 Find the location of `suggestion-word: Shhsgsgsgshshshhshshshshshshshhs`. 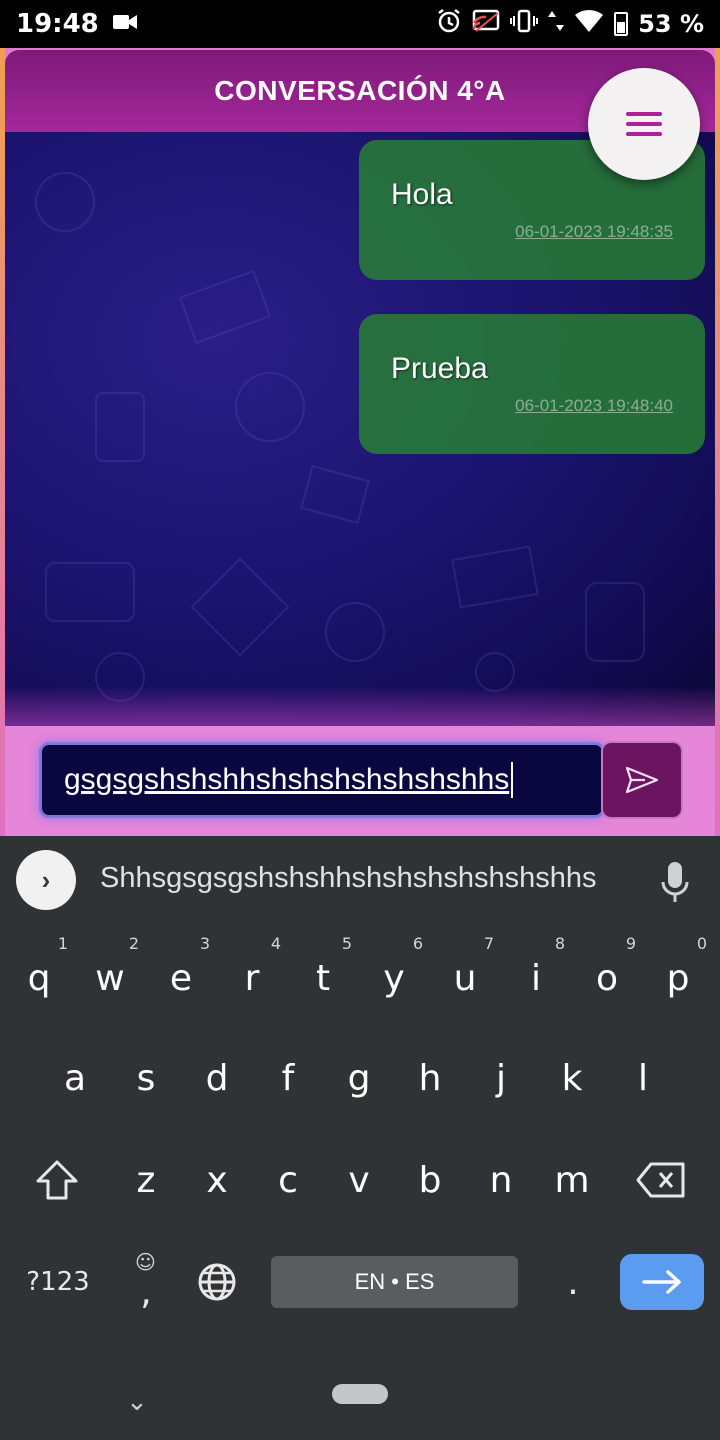

suggestion-word: Shhsgsgsgshshshhshshshshshshshhs is located at coordinates (348, 878).